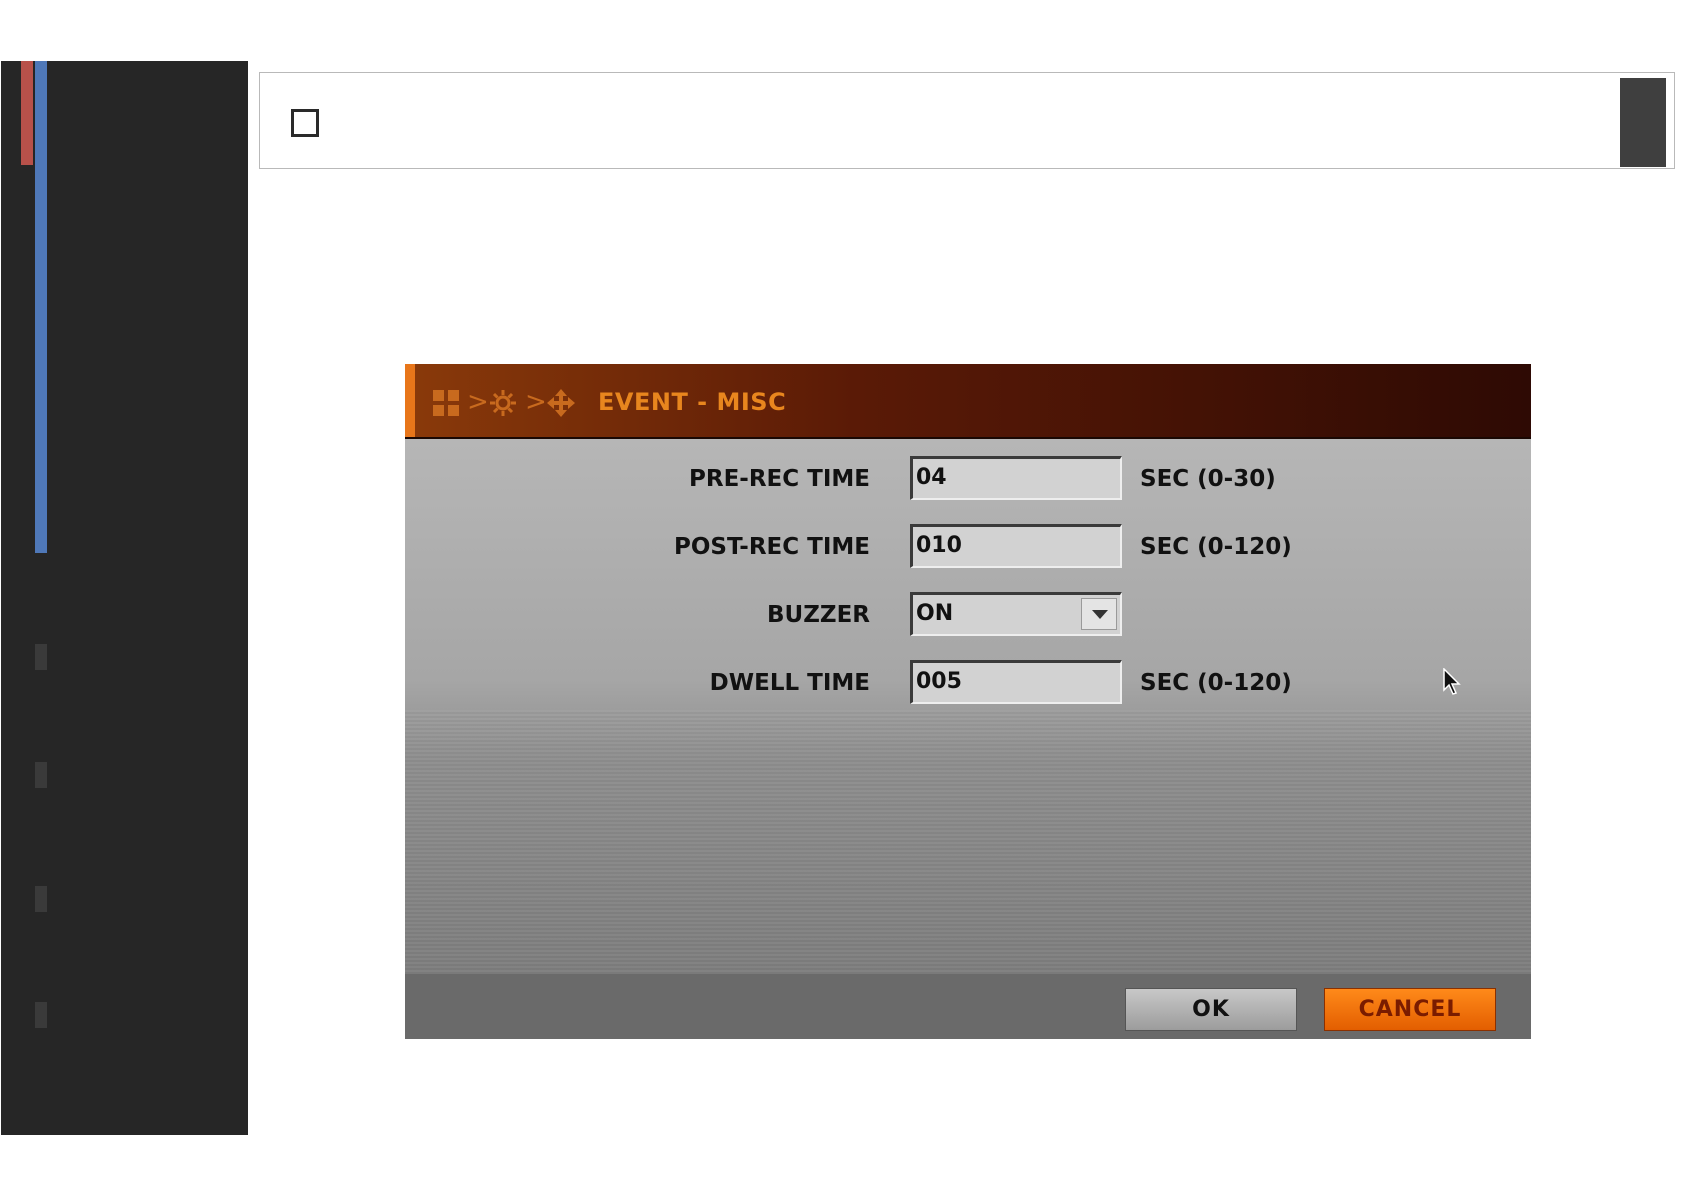 This screenshot has height=1190, width=1684. Describe the element at coordinates (968, 1006) in the screenshot. I see `dialog-footer: OK CANCEL` at that location.